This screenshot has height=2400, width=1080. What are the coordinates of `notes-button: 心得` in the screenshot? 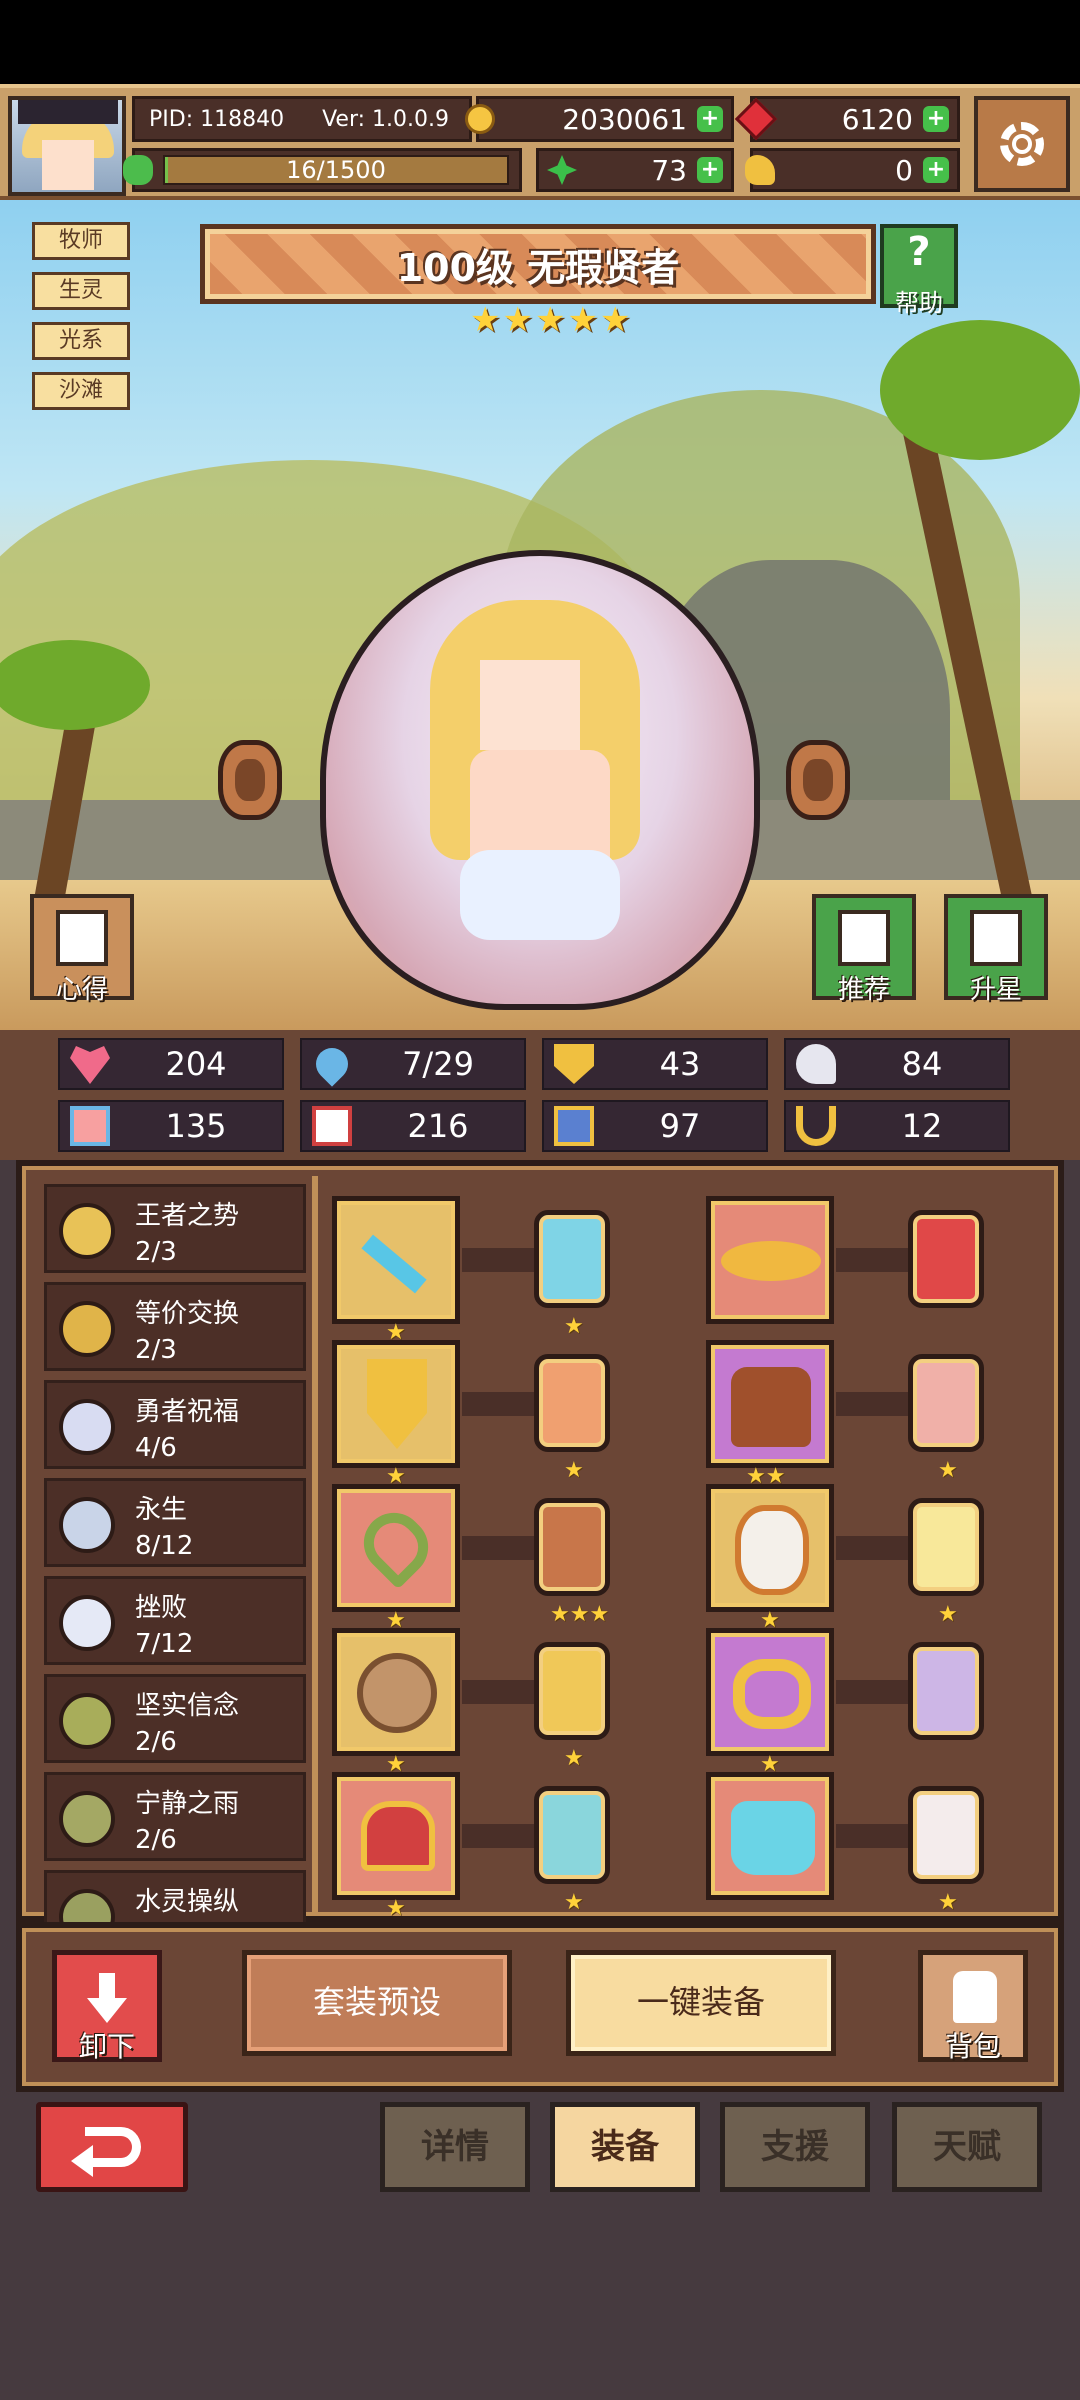 It's located at (82, 949).